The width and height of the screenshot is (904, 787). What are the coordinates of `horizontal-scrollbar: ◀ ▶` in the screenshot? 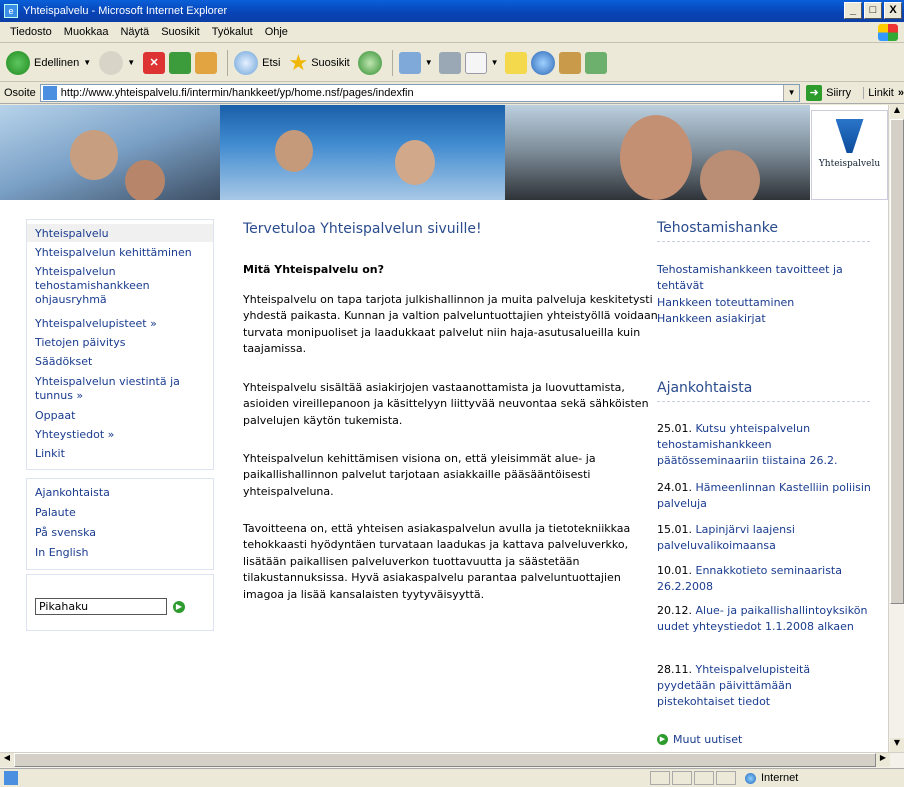 It's located at (452, 760).